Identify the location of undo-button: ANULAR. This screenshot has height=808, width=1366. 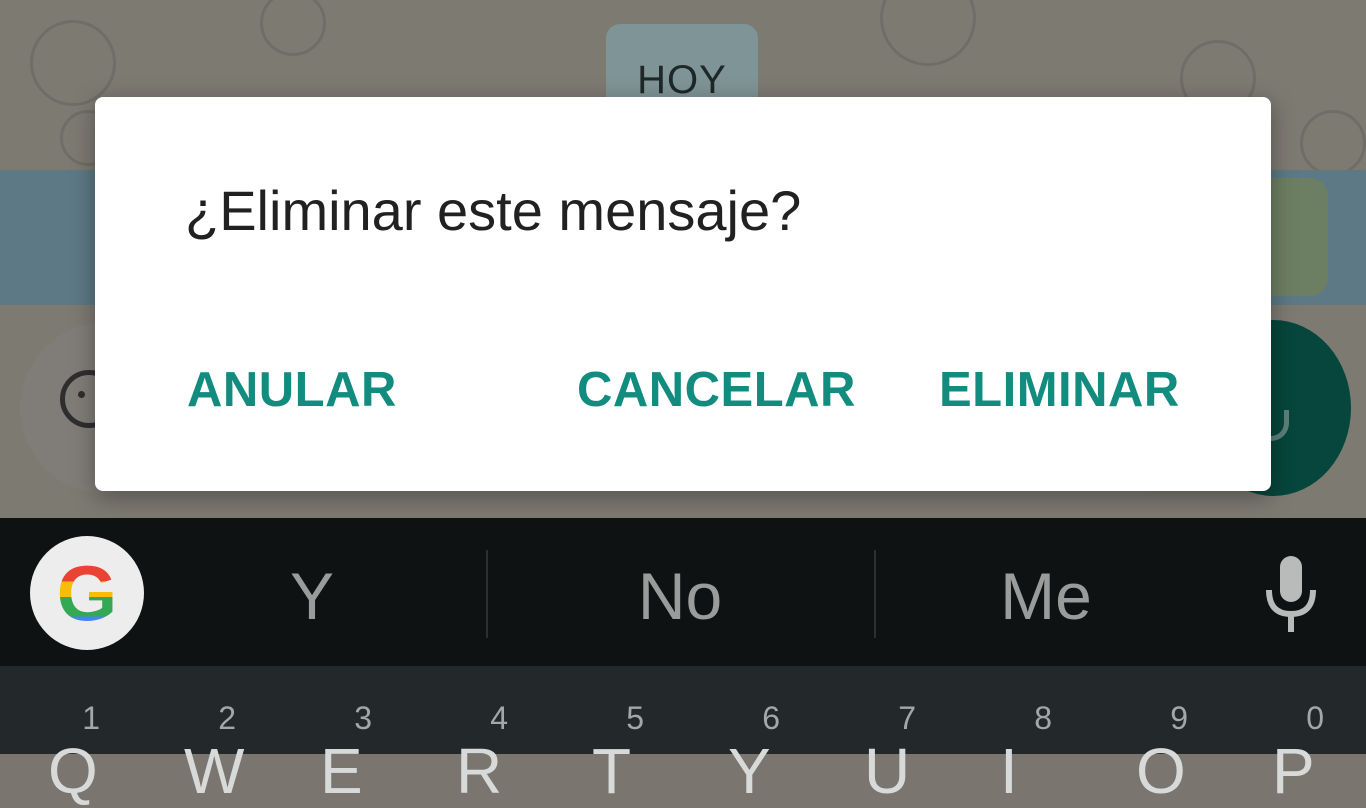
(292, 390).